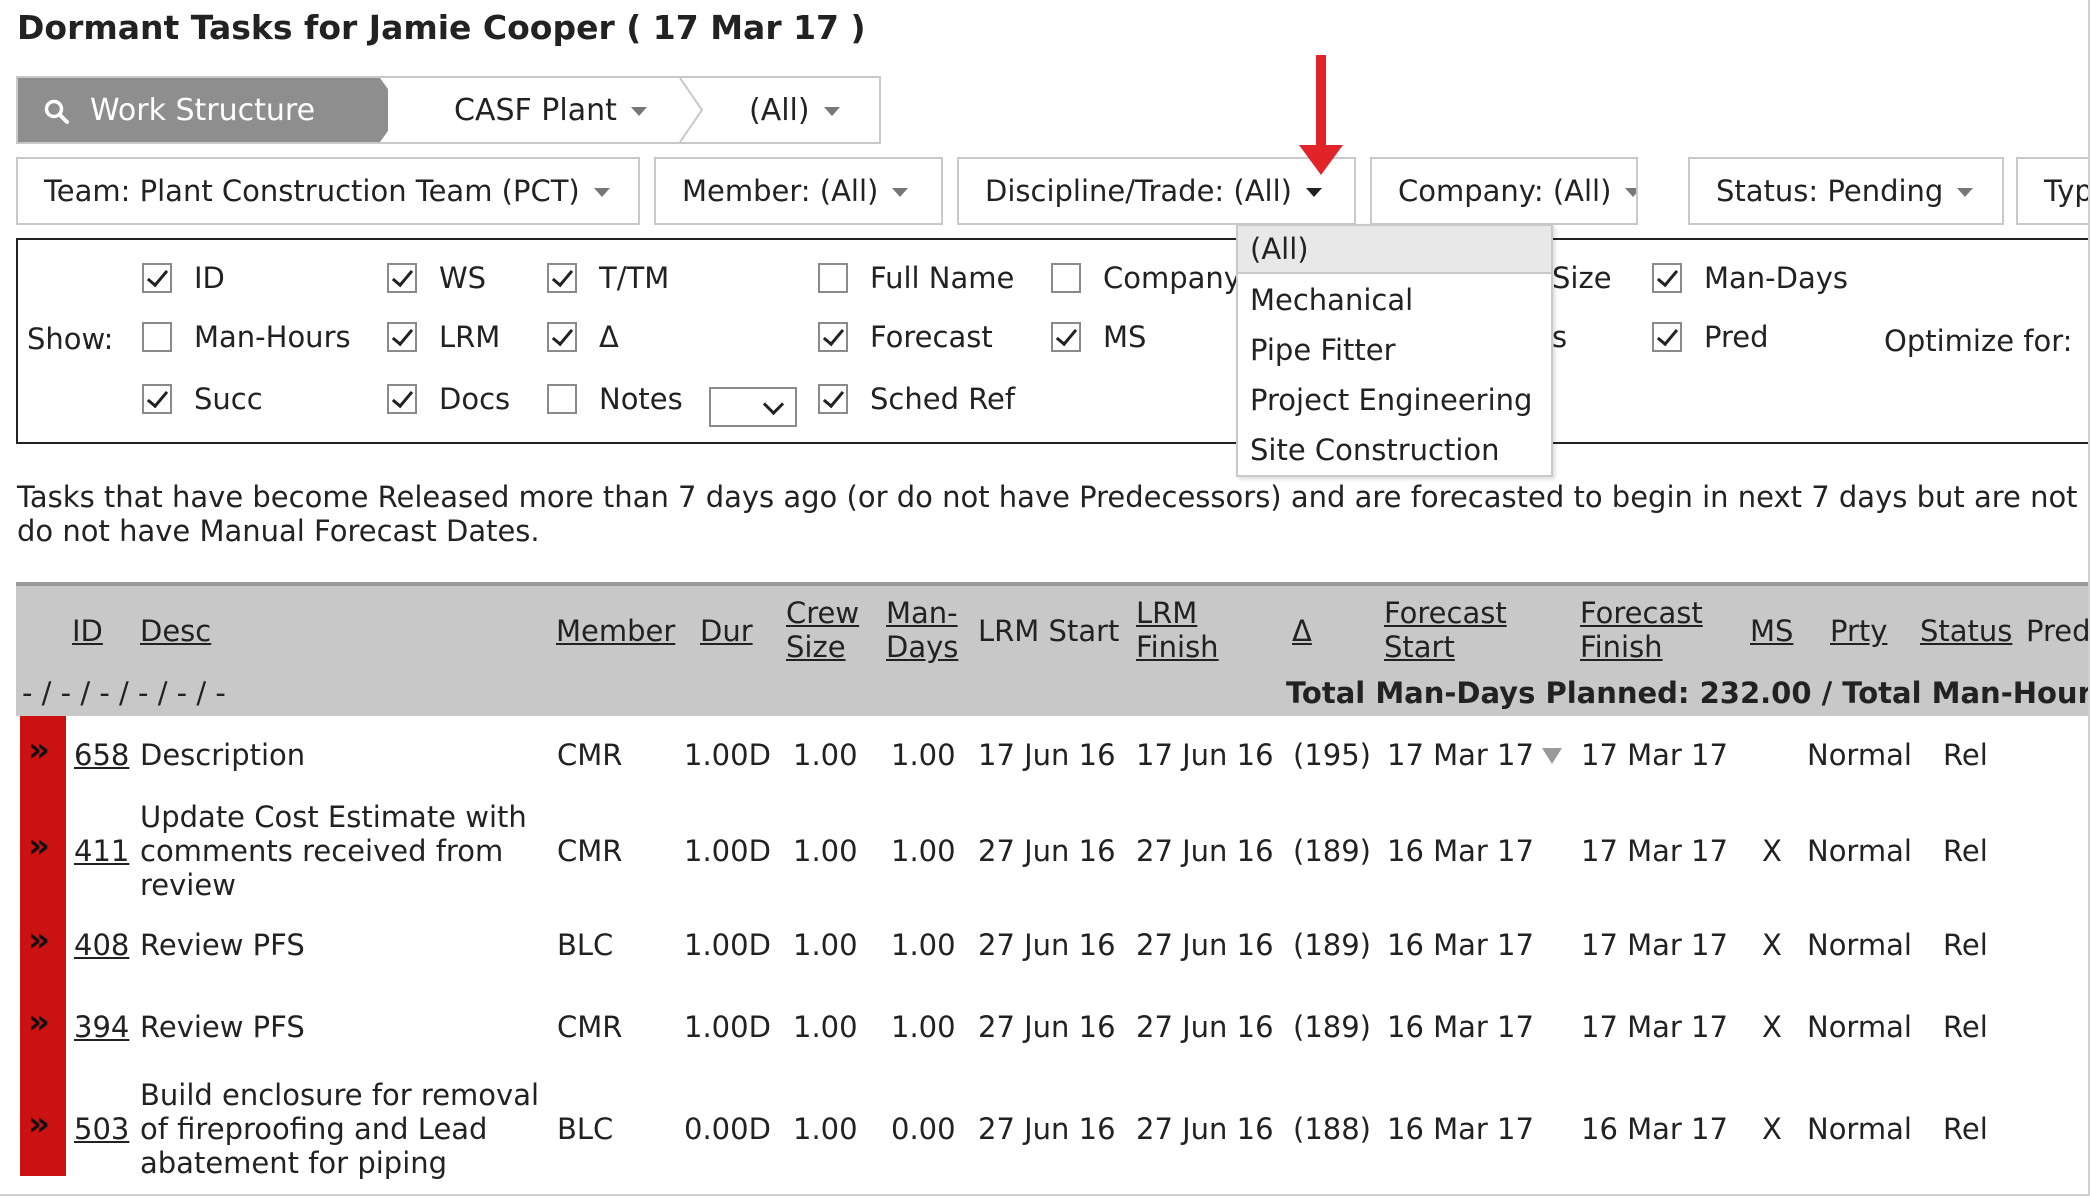 The image size is (2090, 1196). Describe the element at coordinates (562, 278) in the screenshot. I see `checkbox-t-tm` at that location.